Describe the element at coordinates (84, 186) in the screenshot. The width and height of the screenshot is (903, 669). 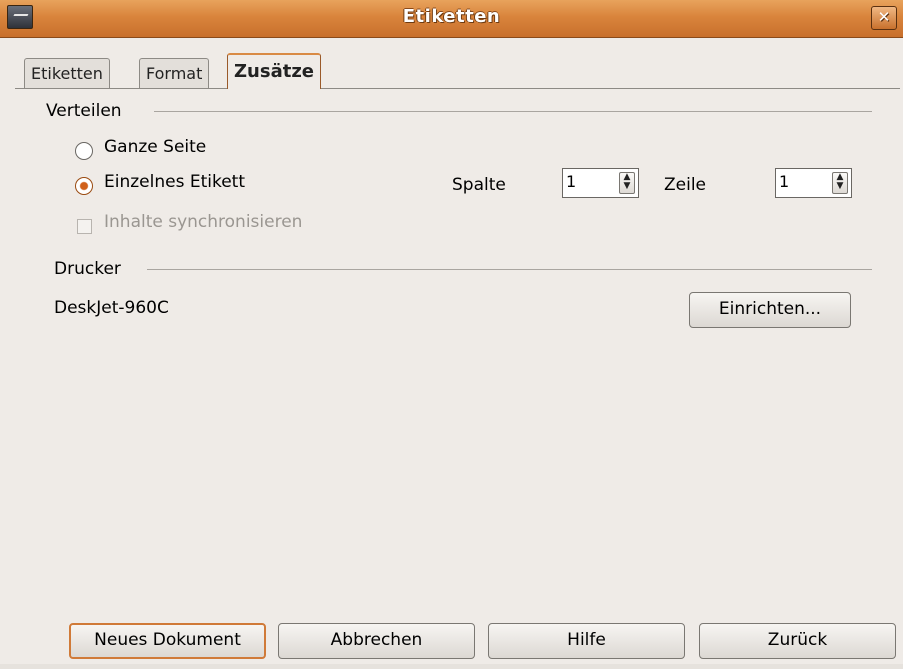
I see `radio-single-label` at that location.